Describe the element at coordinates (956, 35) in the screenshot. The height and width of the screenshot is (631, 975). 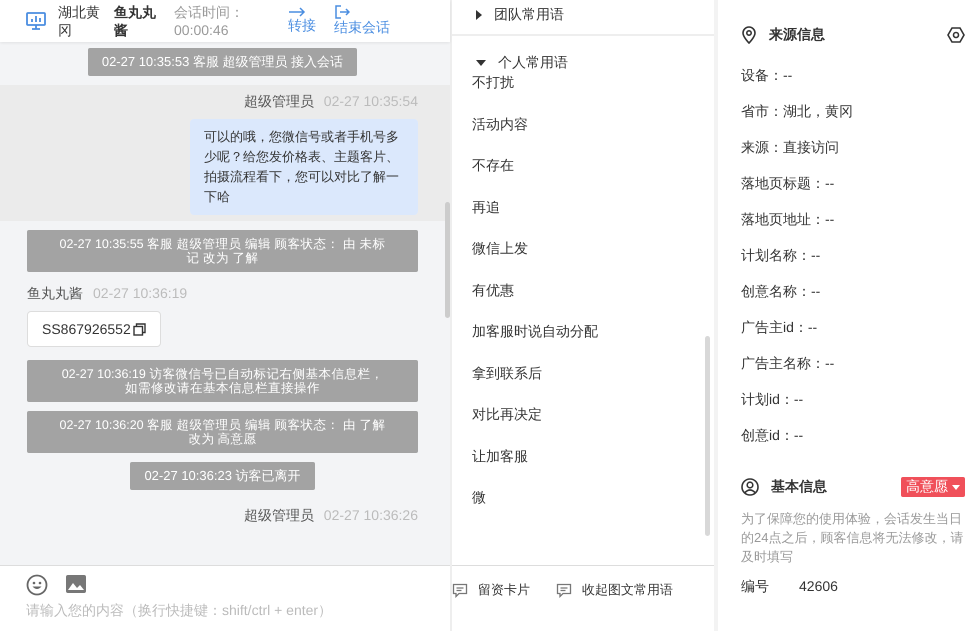
I see `settings-icon` at that location.